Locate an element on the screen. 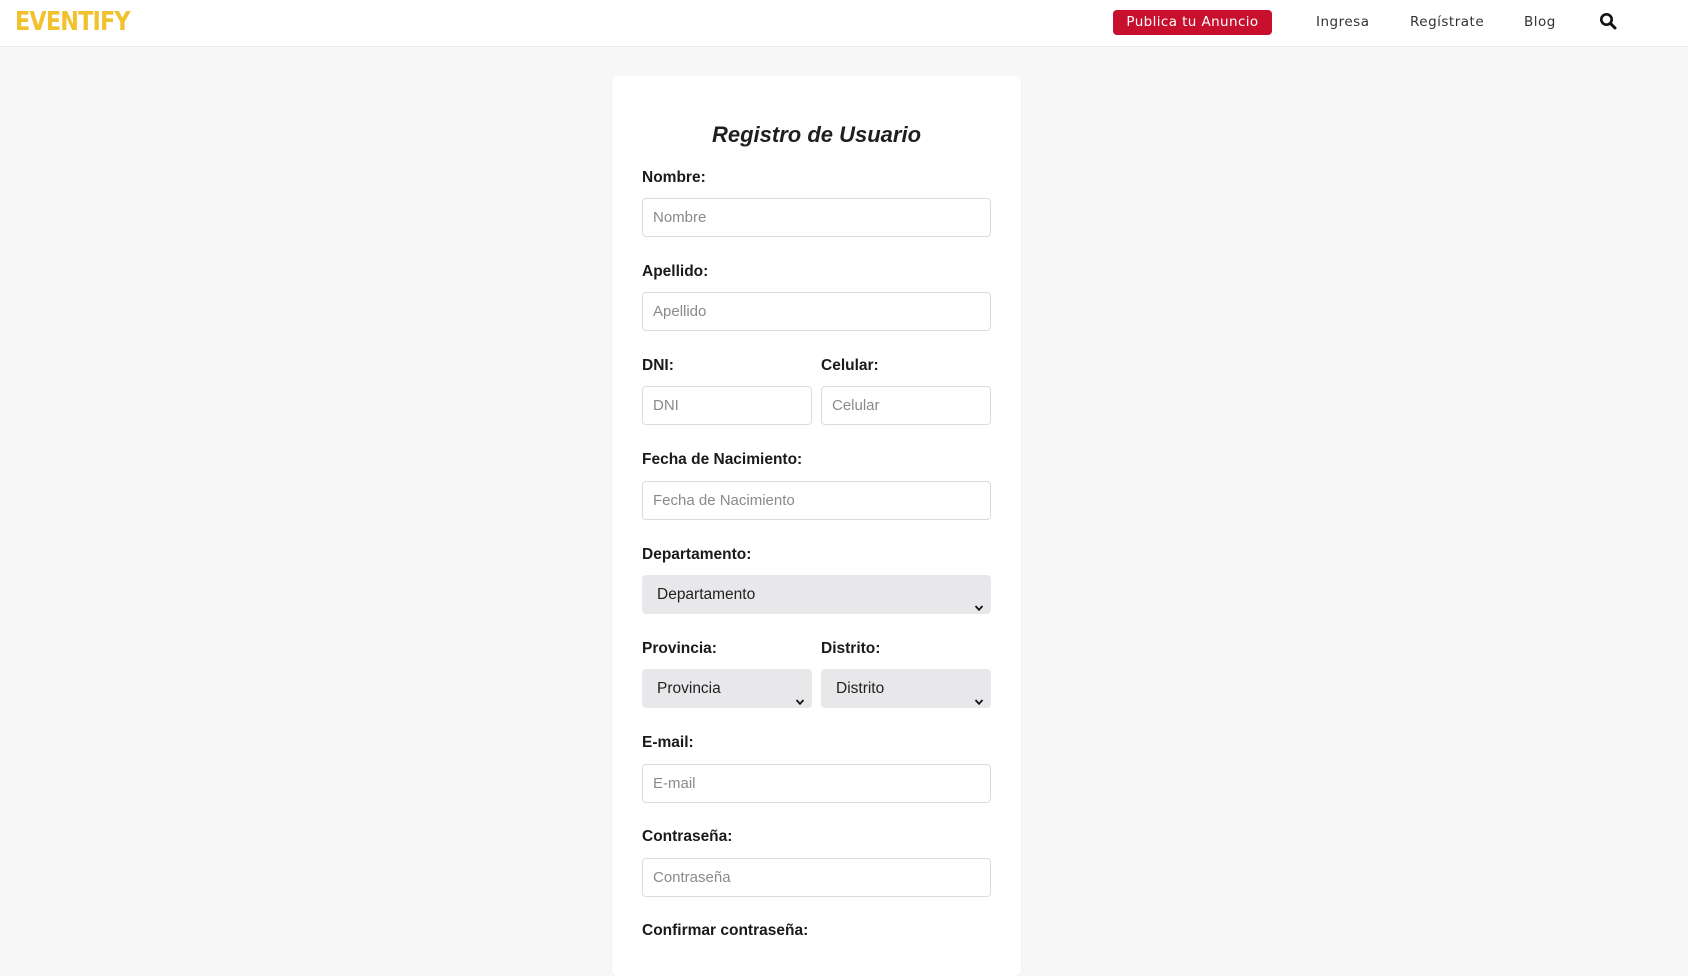 The image size is (1688, 976). celular-label: Celular: is located at coordinates (850, 365).